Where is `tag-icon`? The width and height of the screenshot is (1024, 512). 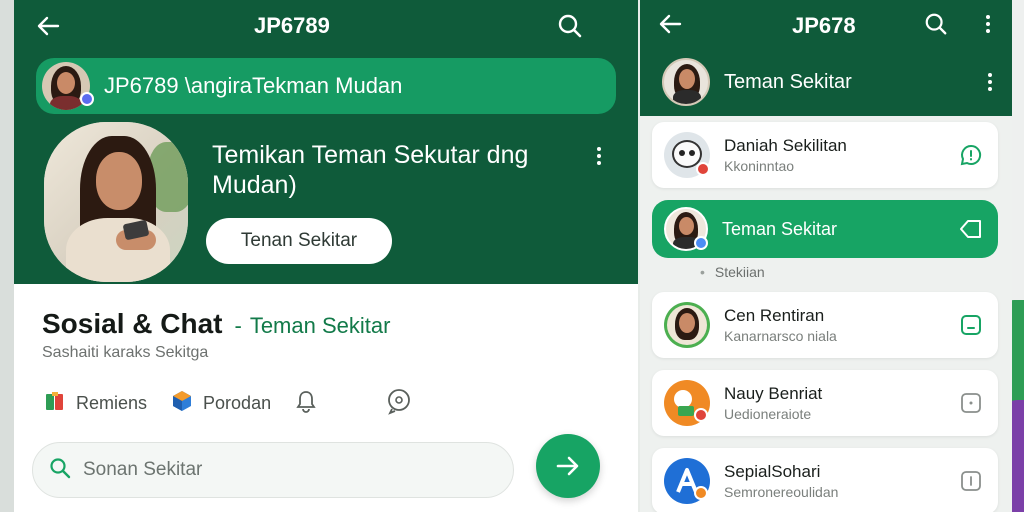 tag-icon is located at coordinates (971, 229).